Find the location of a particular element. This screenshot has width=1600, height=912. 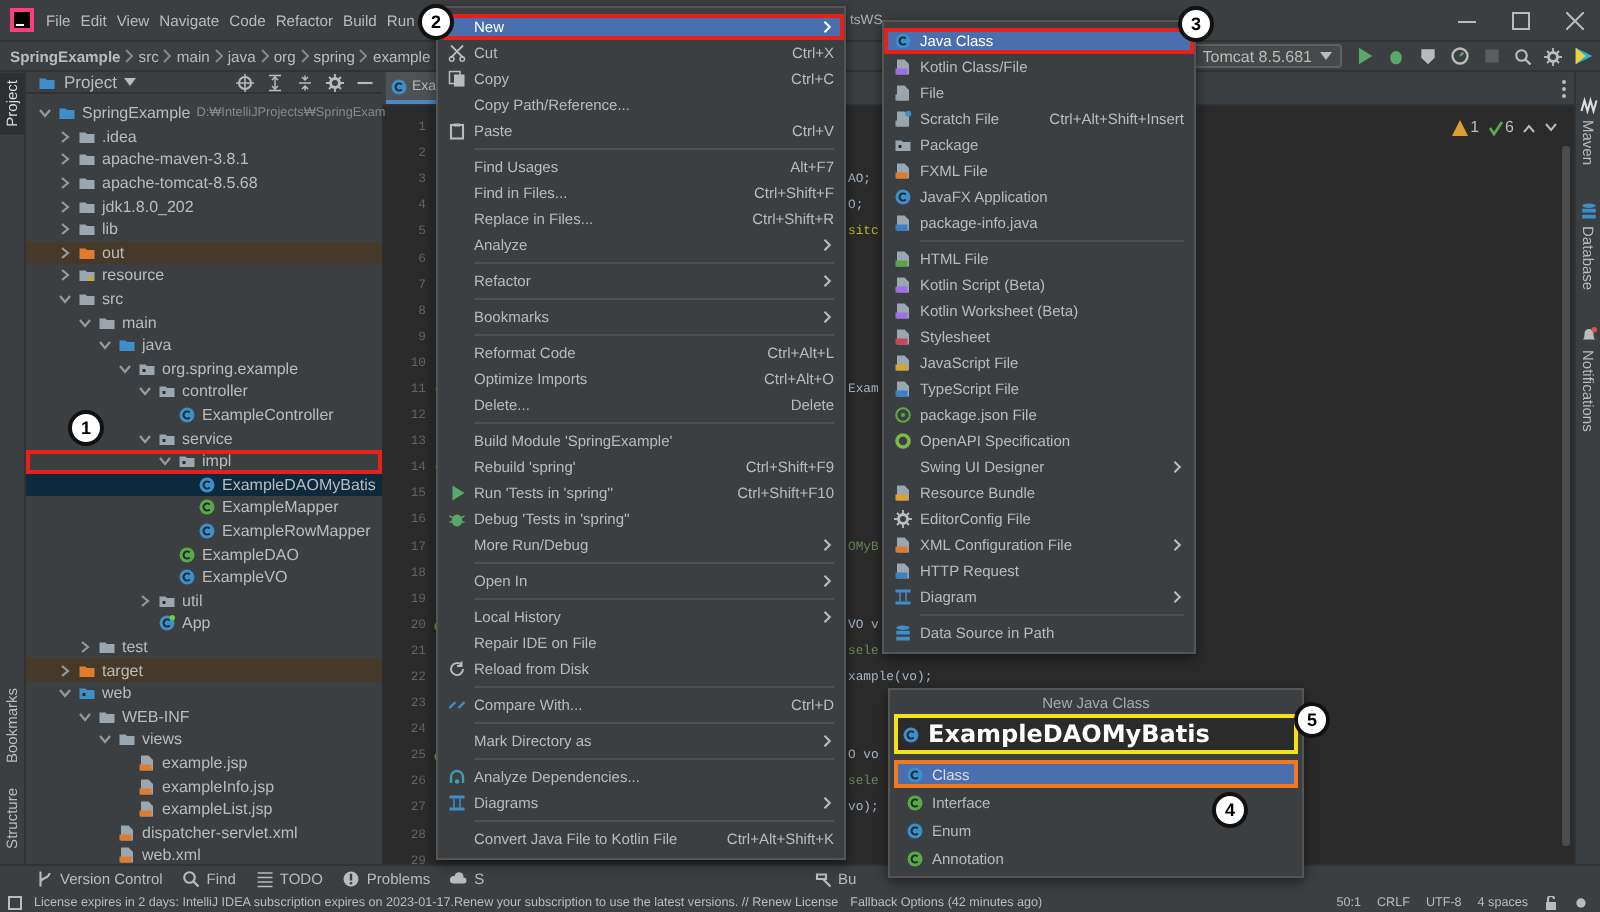

callout-number: 5 is located at coordinates (1312, 720).